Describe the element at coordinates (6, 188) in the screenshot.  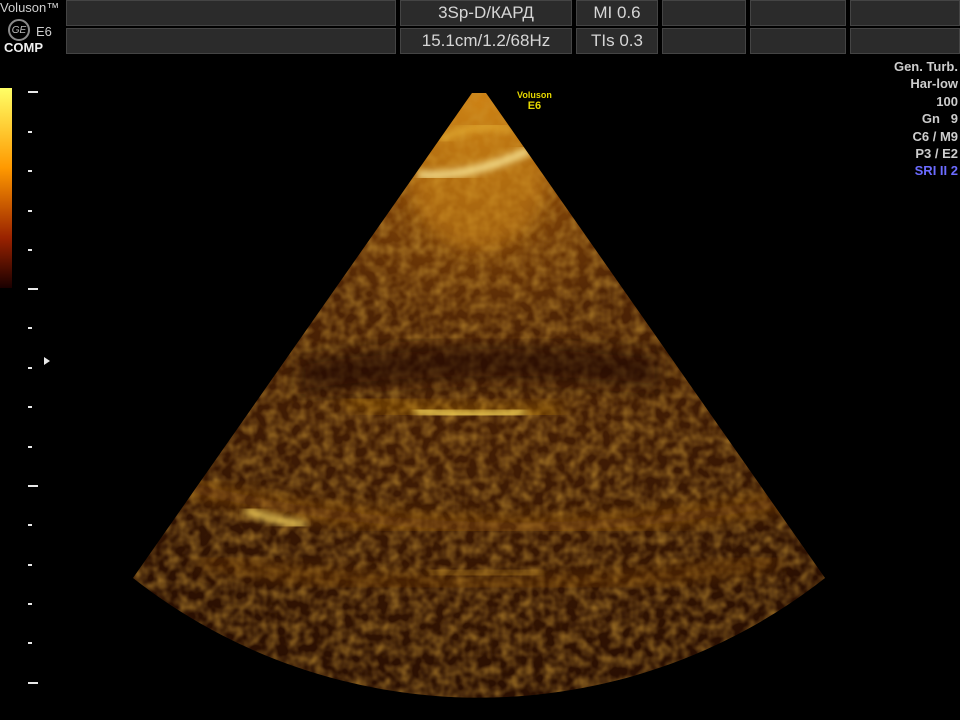
I see `gray-scale-bar` at that location.